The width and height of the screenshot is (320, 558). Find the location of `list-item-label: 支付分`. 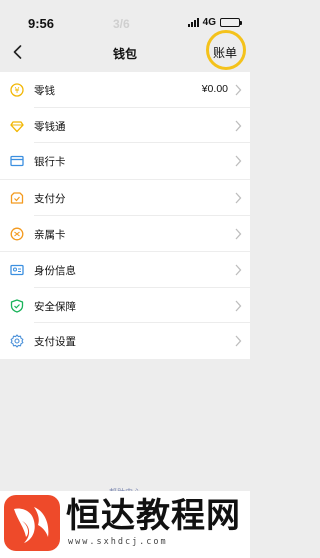

list-item-label: 支付分 is located at coordinates (50, 199).